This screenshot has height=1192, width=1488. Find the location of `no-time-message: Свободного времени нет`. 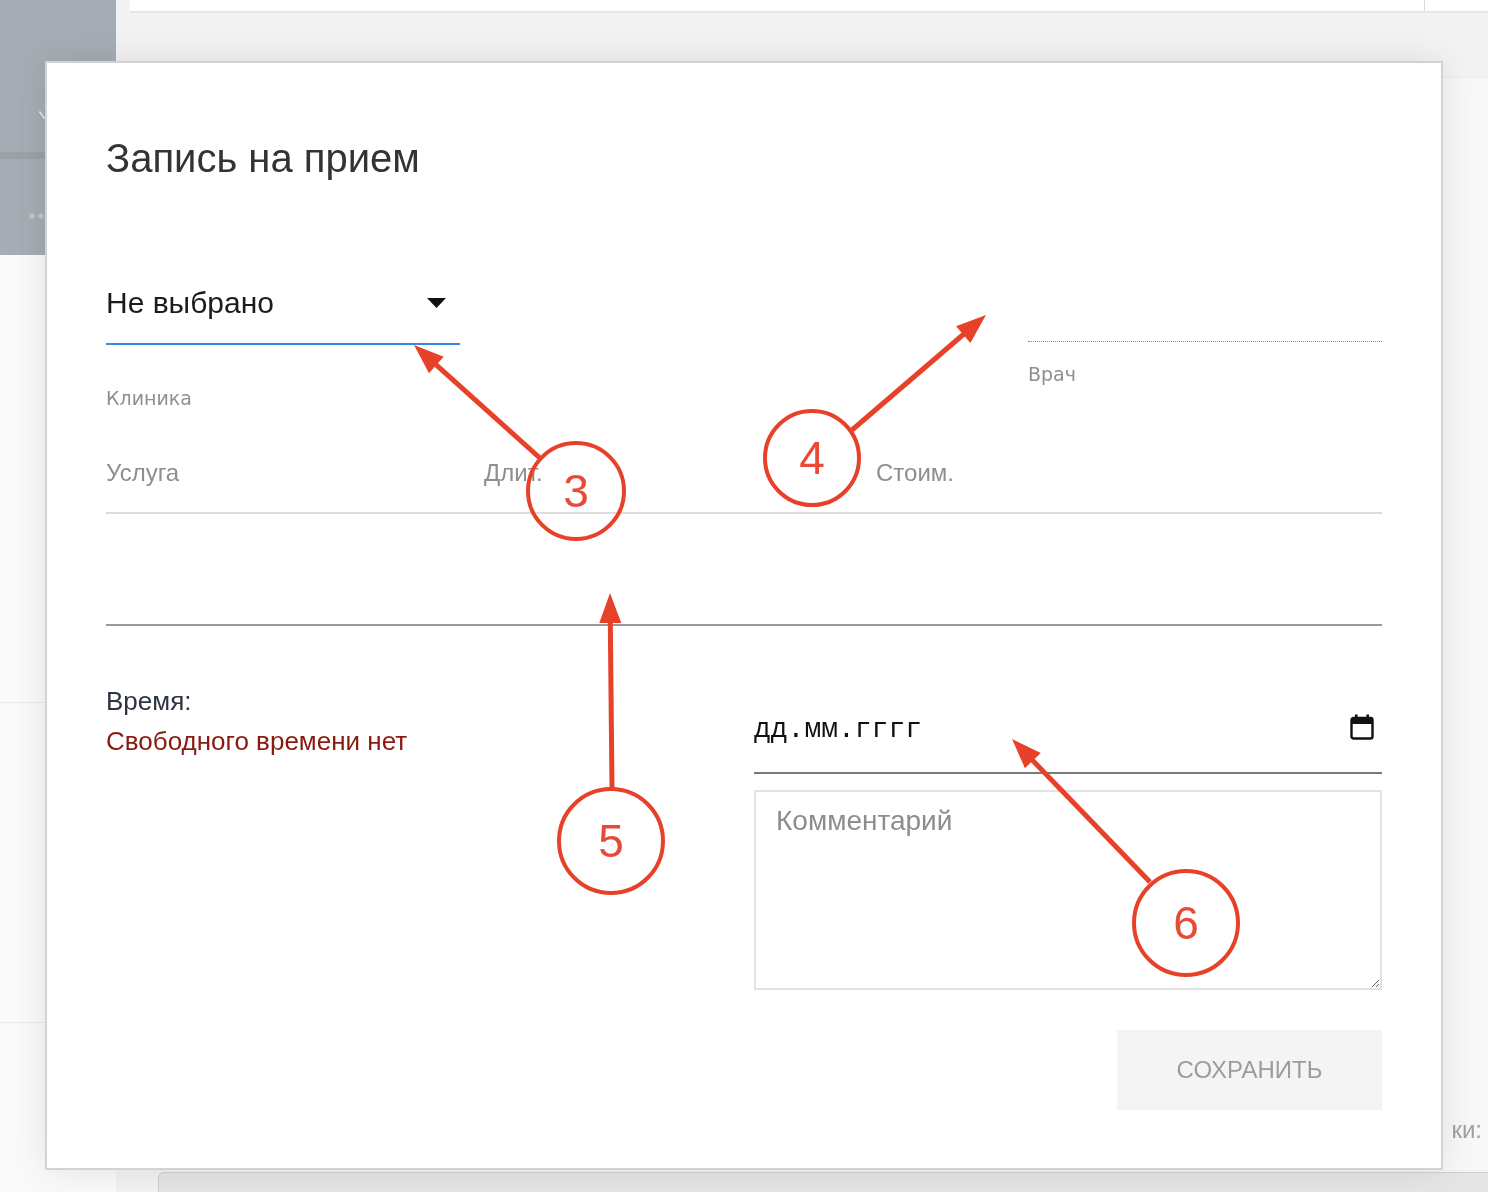

no-time-message: Свободного времени нет is located at coordinates (257, 741).